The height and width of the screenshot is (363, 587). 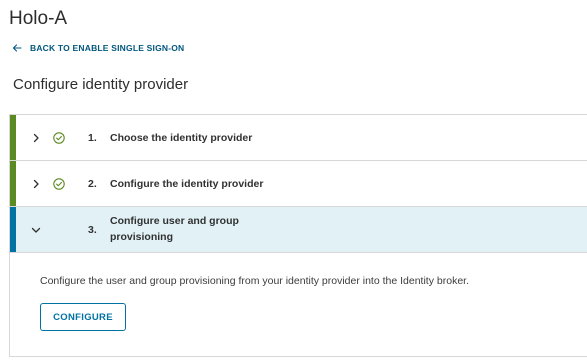 I want to click on configure-button: CONFIGURE, so click(x=83, y=317).